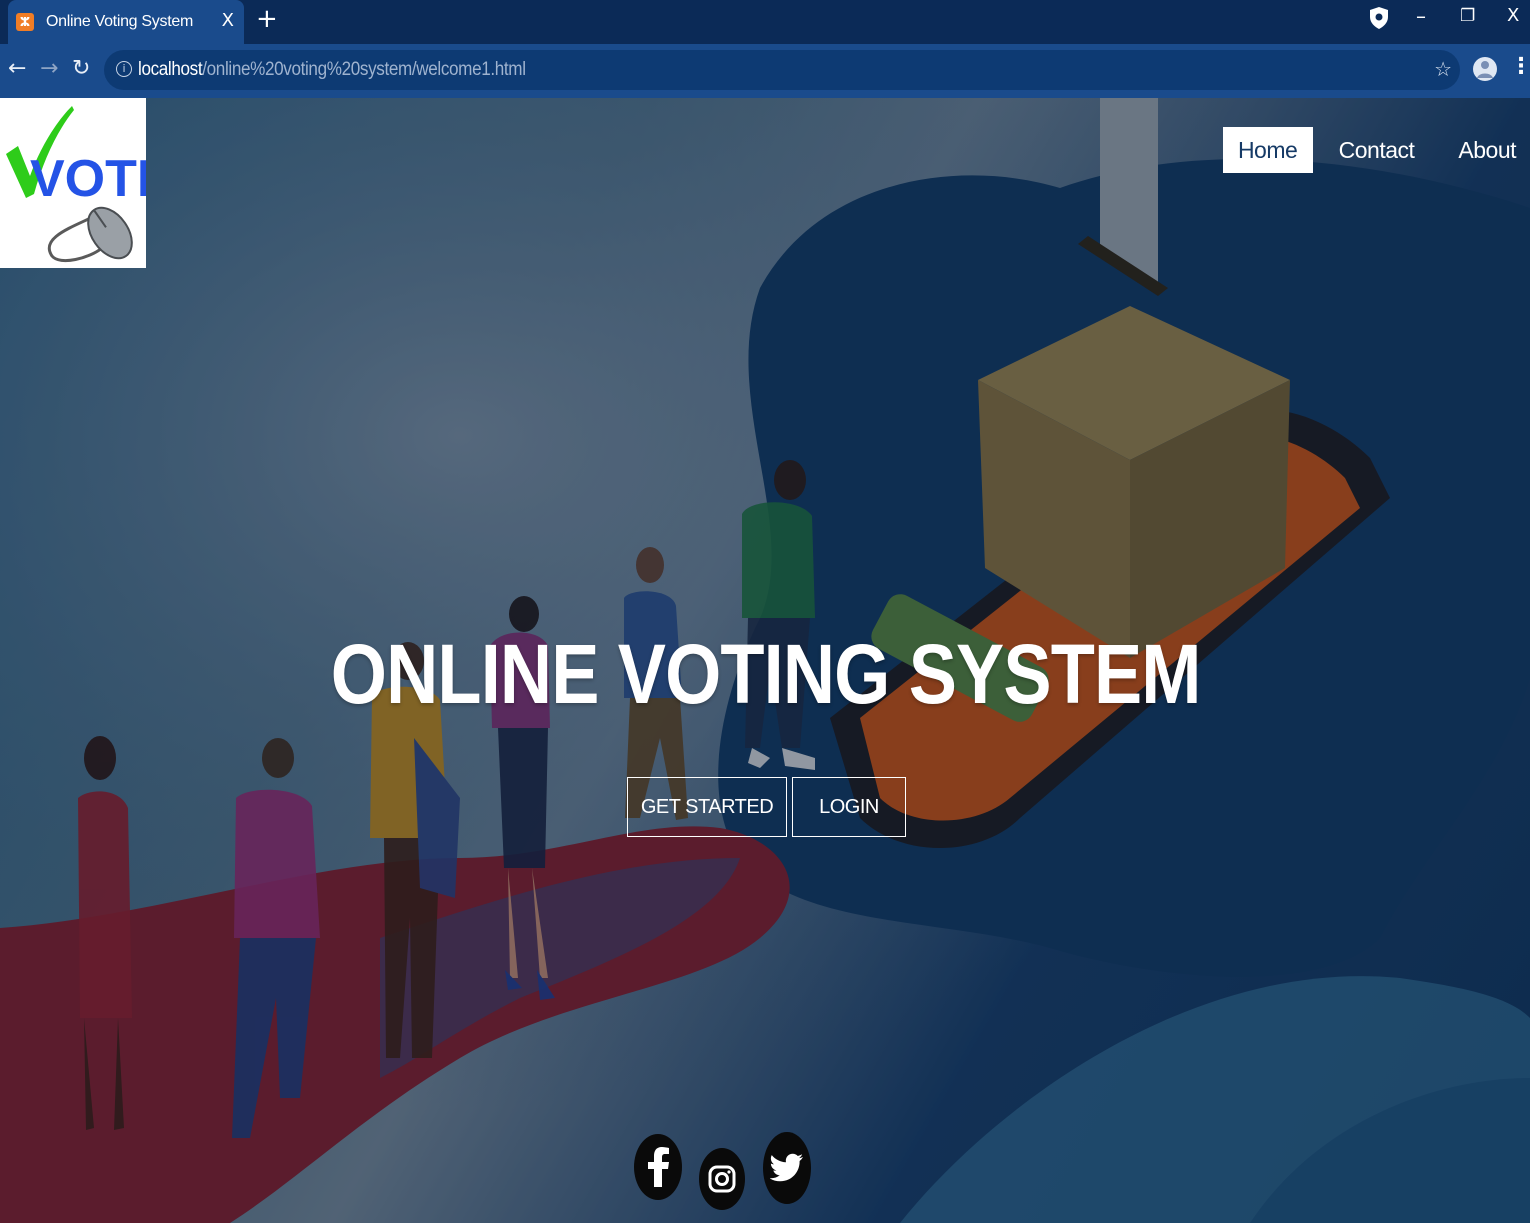  What do you see at coordinates (1421, 16) in the screenshot?
I see `minimize-button: –` at bounding box center [1421, 16].